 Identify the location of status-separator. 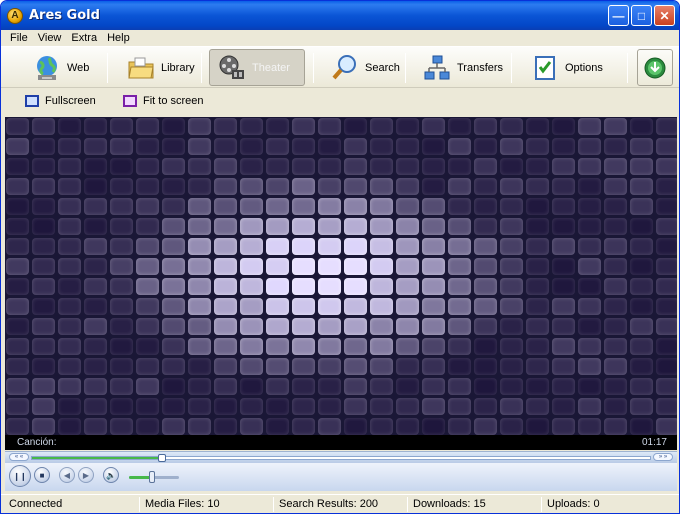
(407, 504).